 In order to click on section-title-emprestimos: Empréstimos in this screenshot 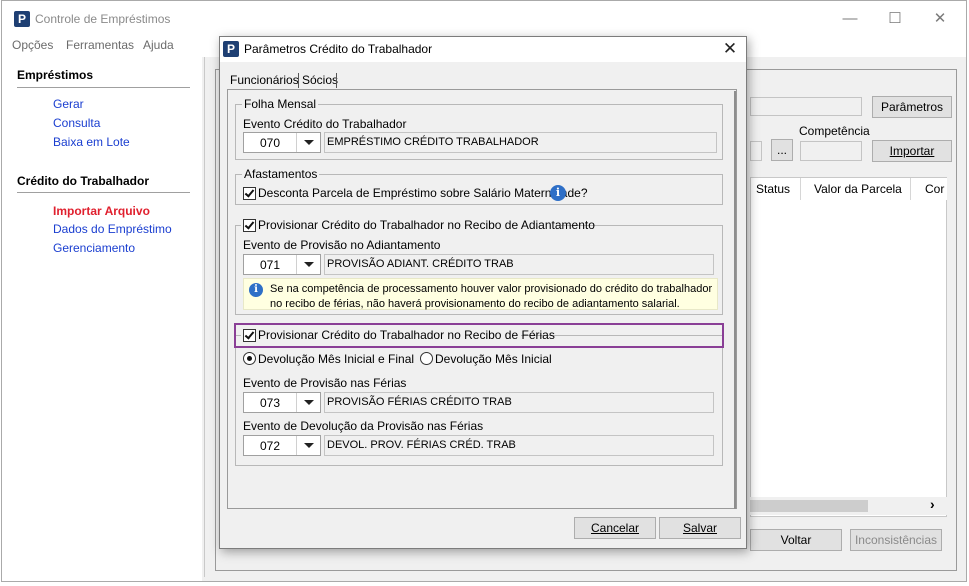, I will do `click(55, 75)`.